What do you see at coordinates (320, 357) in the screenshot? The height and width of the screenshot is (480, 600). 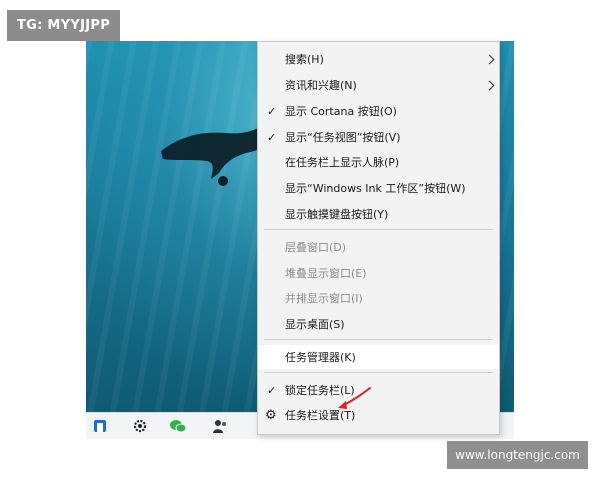 I see `menu-item-label: 任务管理器(K)` at bounding box center [320, 357].